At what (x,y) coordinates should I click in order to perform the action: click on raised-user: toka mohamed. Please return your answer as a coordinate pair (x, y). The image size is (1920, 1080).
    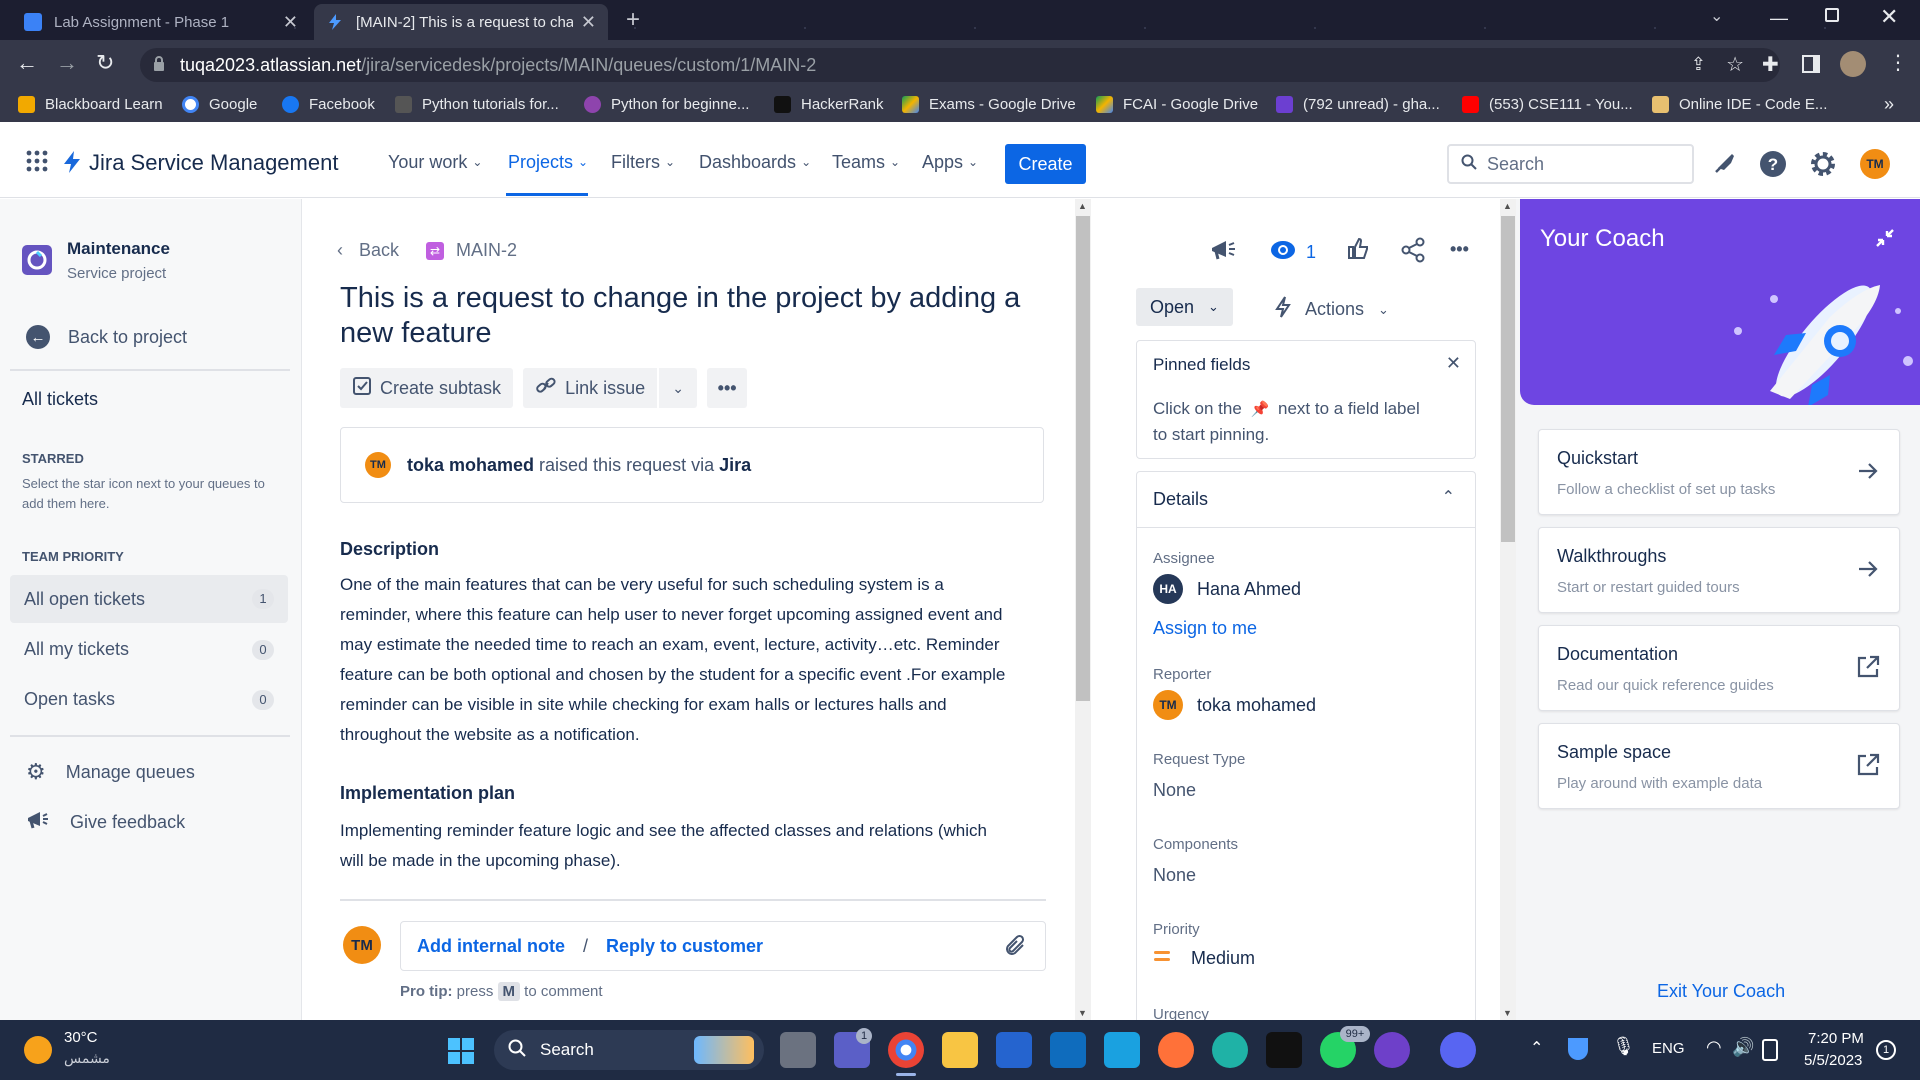
    Looking at the image, I should click on (470, 465).